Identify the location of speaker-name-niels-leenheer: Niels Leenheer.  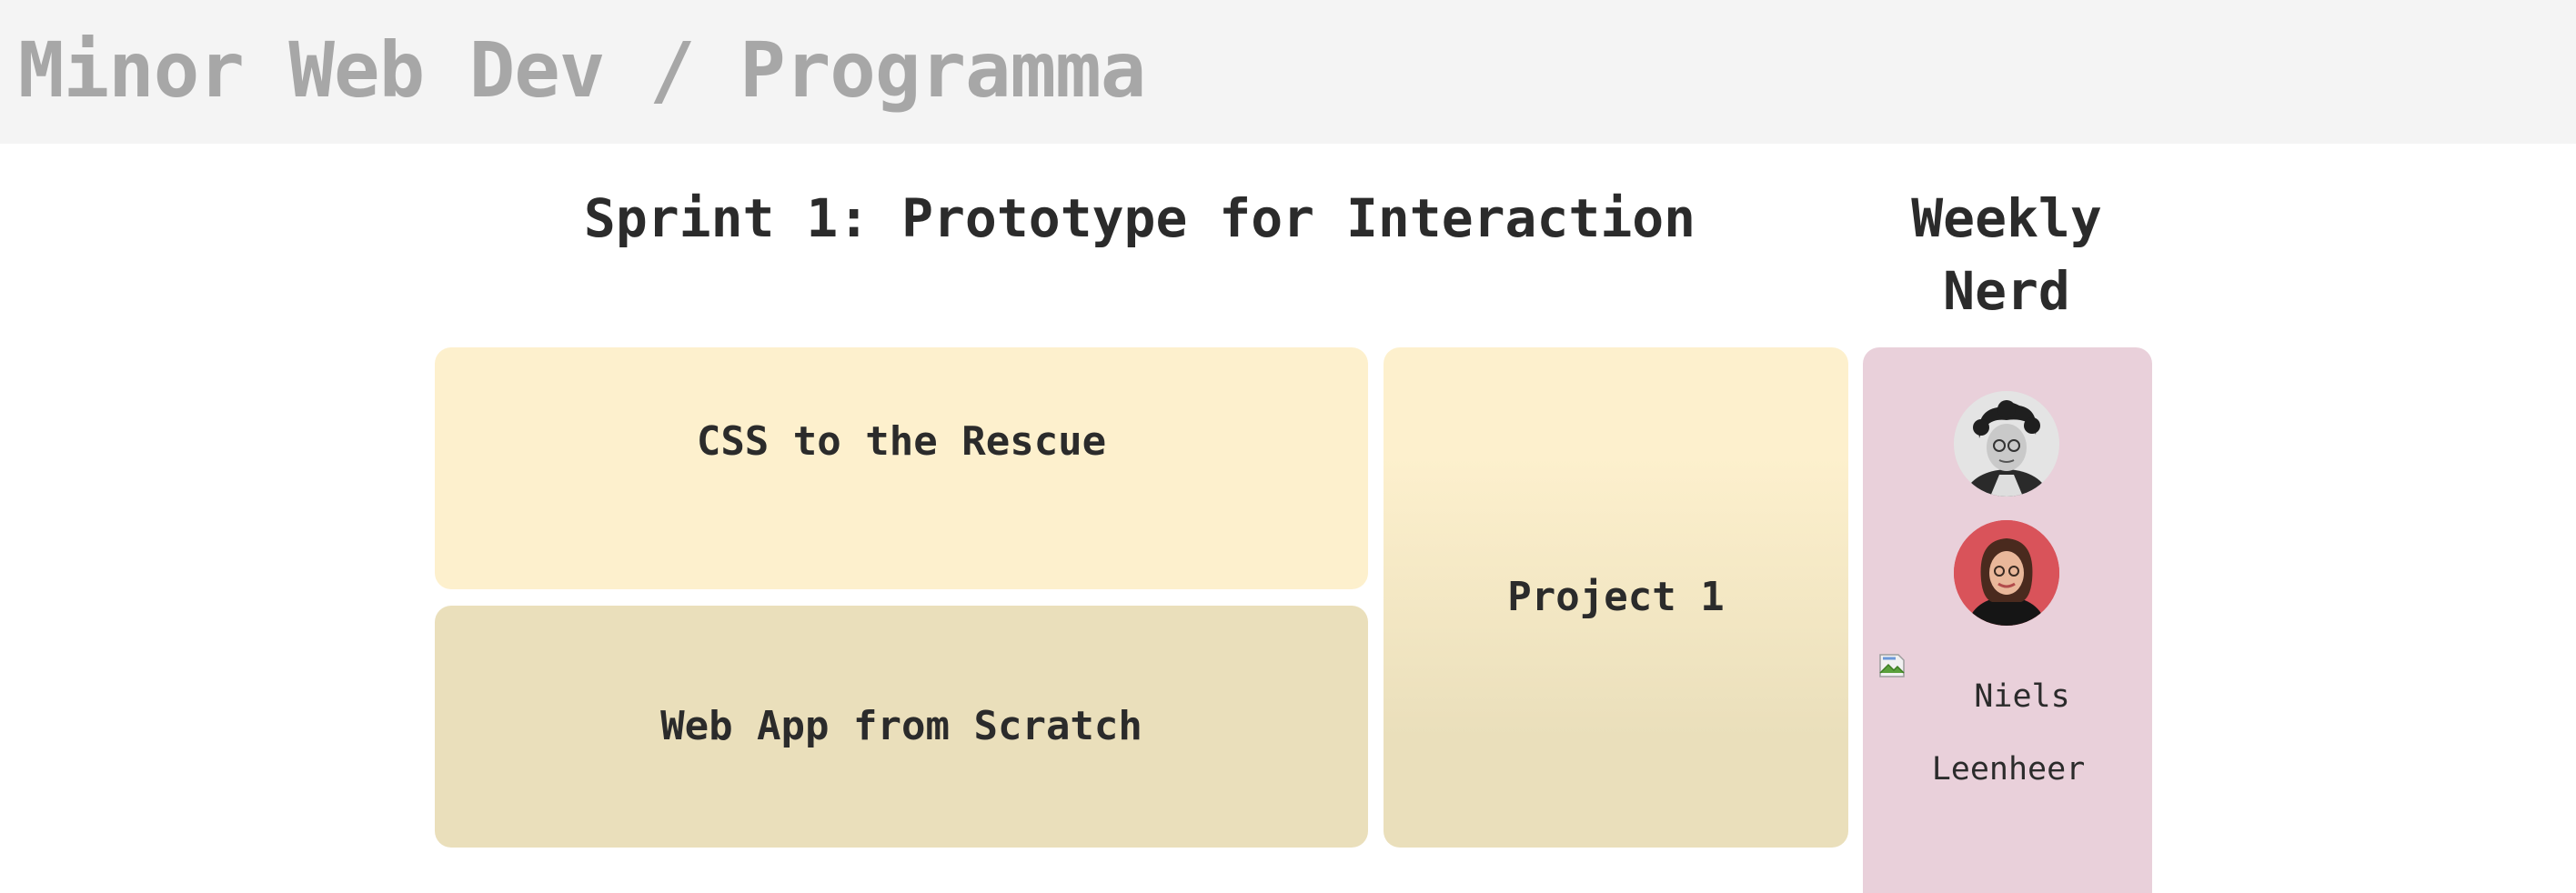
(2008, 733).